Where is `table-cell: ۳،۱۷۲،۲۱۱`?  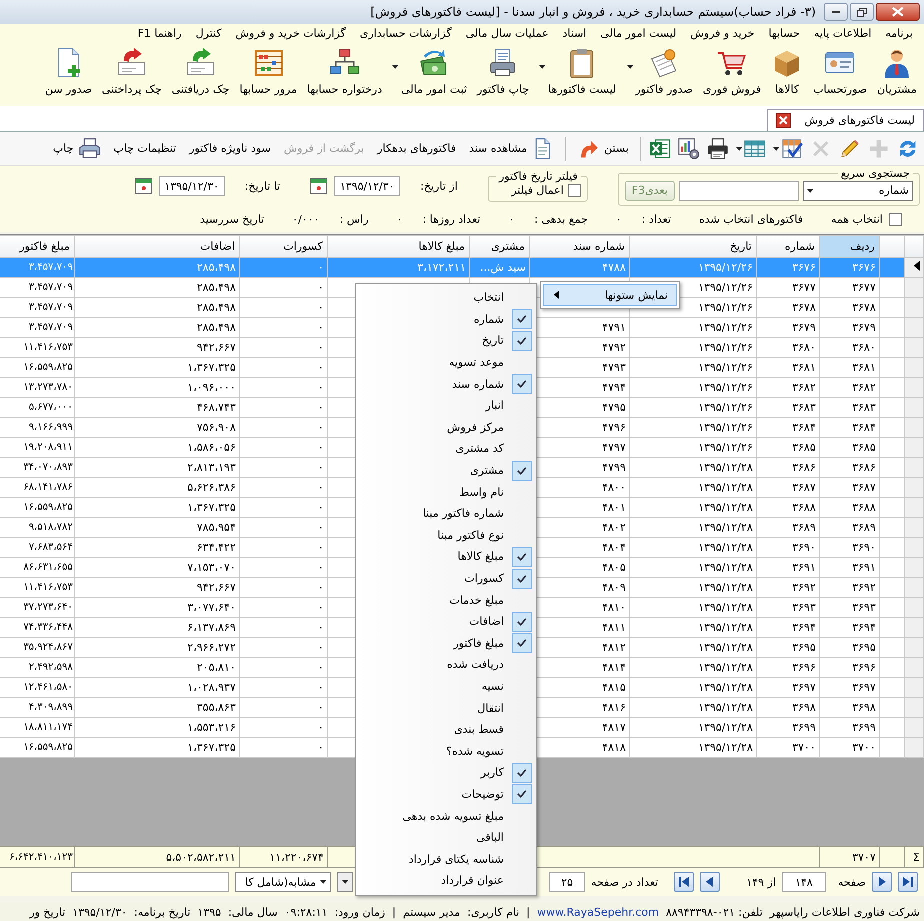 table-cell: ۳،۱۷۲،۲۱۱ is located at coordinates (399, 268).